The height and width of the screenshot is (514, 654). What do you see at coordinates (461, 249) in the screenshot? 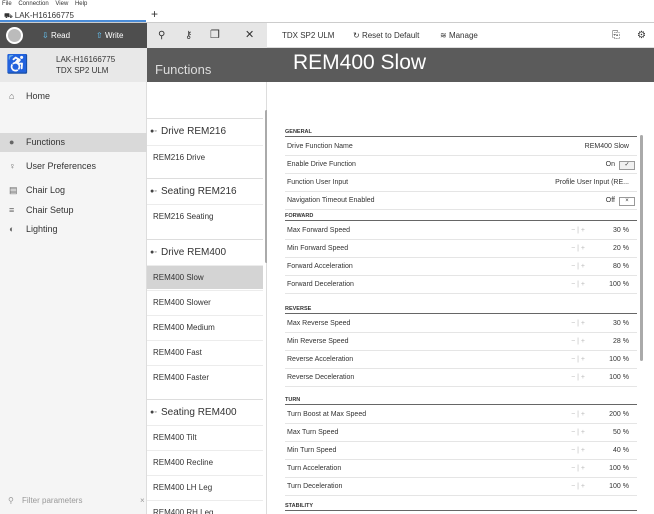
I see `param-row: Min Forward Speed − | + 20 %` at bounding box center [461, 249].